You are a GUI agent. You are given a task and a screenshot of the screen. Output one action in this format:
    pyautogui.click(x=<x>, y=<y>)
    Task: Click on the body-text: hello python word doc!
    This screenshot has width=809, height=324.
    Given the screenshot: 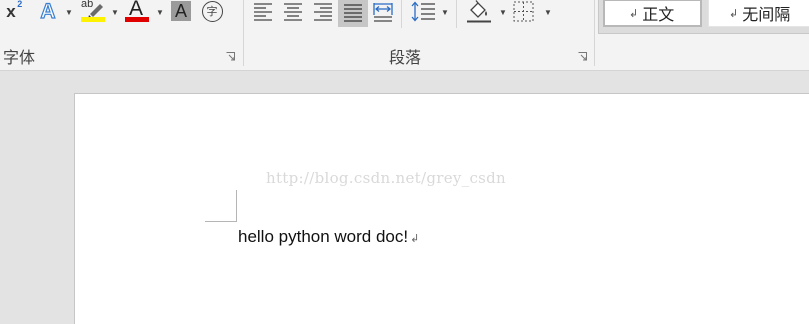 What is the action you would take?
    pyautogui.click(x=323, y=236)
    